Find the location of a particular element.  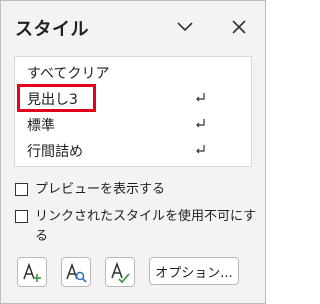

style-inspector-icon is located at coordinates (76, 272).